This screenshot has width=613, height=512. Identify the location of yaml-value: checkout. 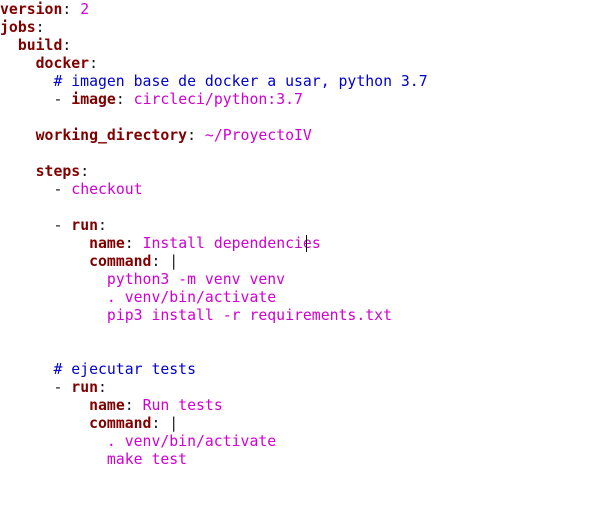
(107, 189).